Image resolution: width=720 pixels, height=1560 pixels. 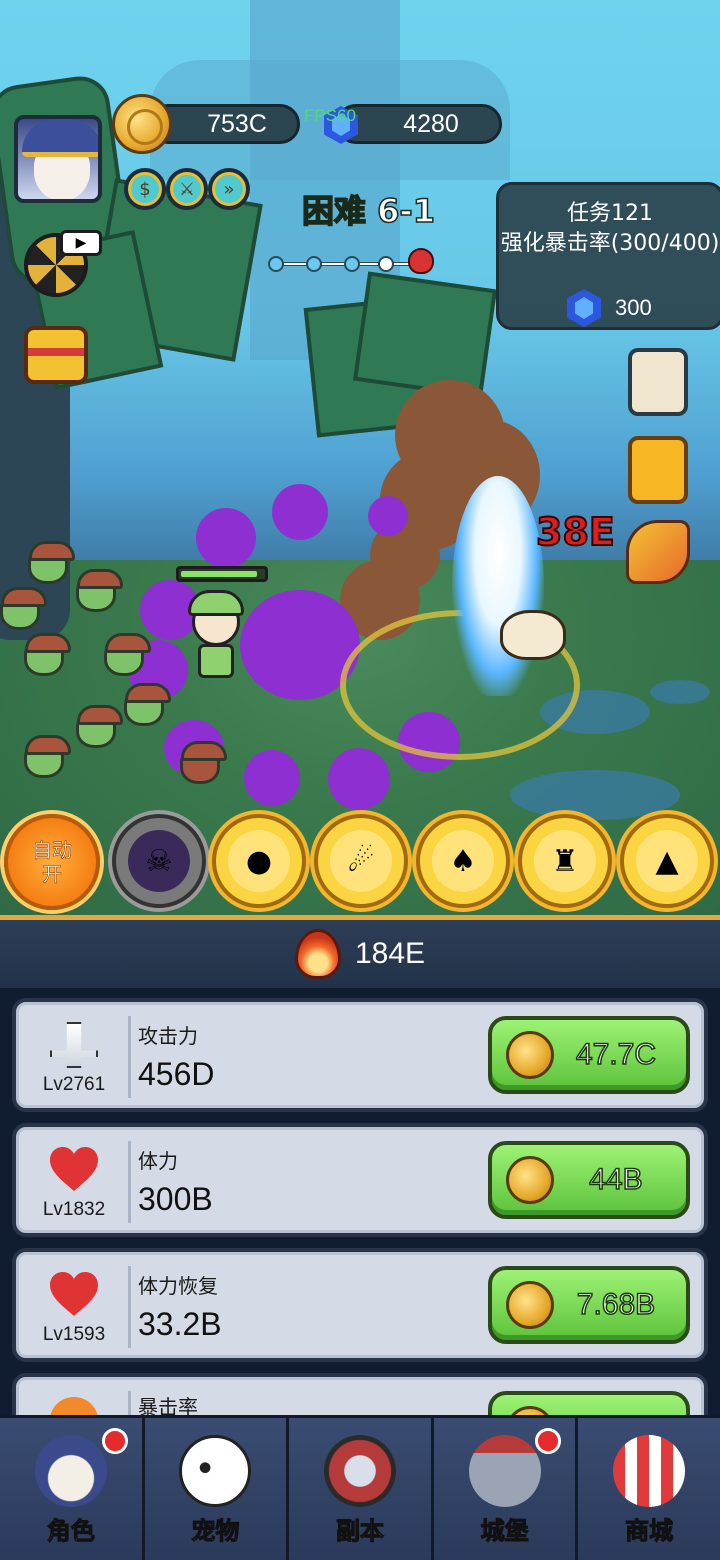 What do you see at coordinates (504, 1531) in the screenshot?
I see `tab-label: 城堡` at bounding box center [504, 1531].